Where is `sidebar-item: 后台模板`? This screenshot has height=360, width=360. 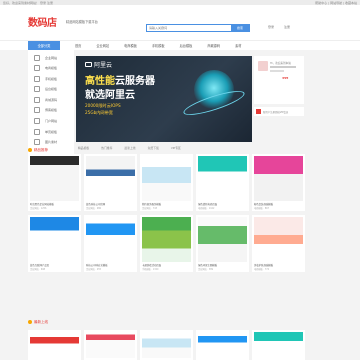 sidebar-item: 后台模板 is located at coordinates (51, 89).